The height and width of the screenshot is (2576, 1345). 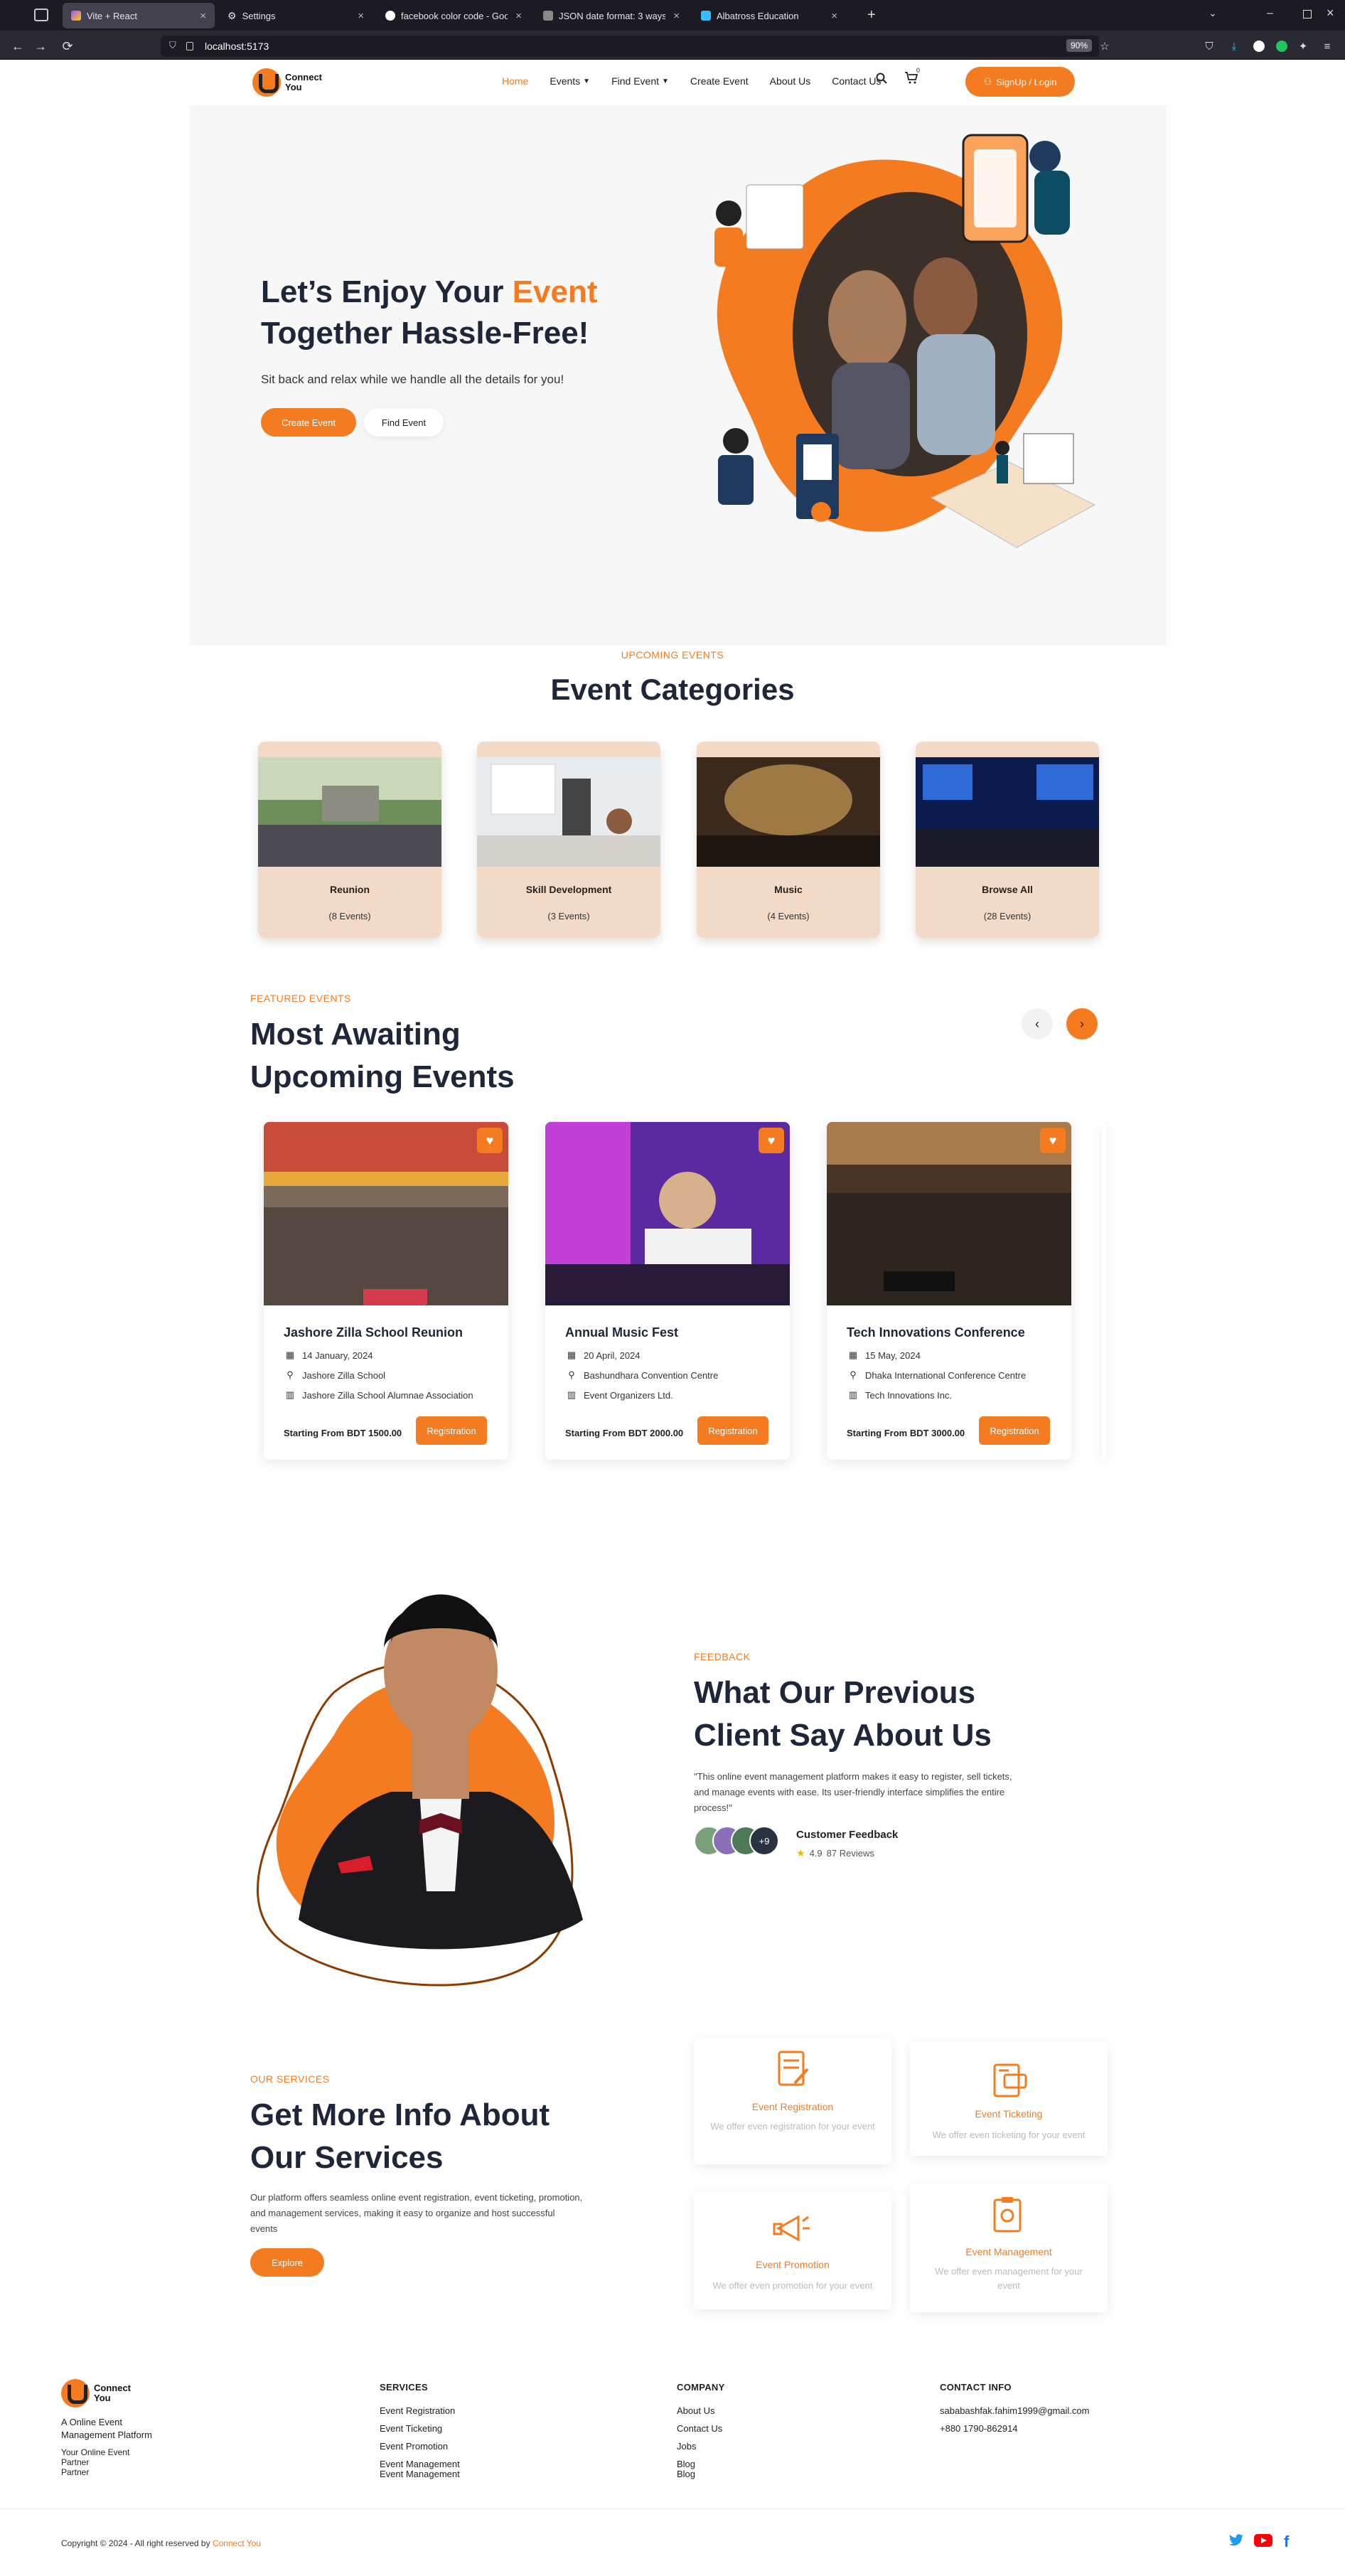 What do you see at coordinates (308, 422) in the screenshot?
I see `create-event-button: Create Event` at bounding box center [308, 422].